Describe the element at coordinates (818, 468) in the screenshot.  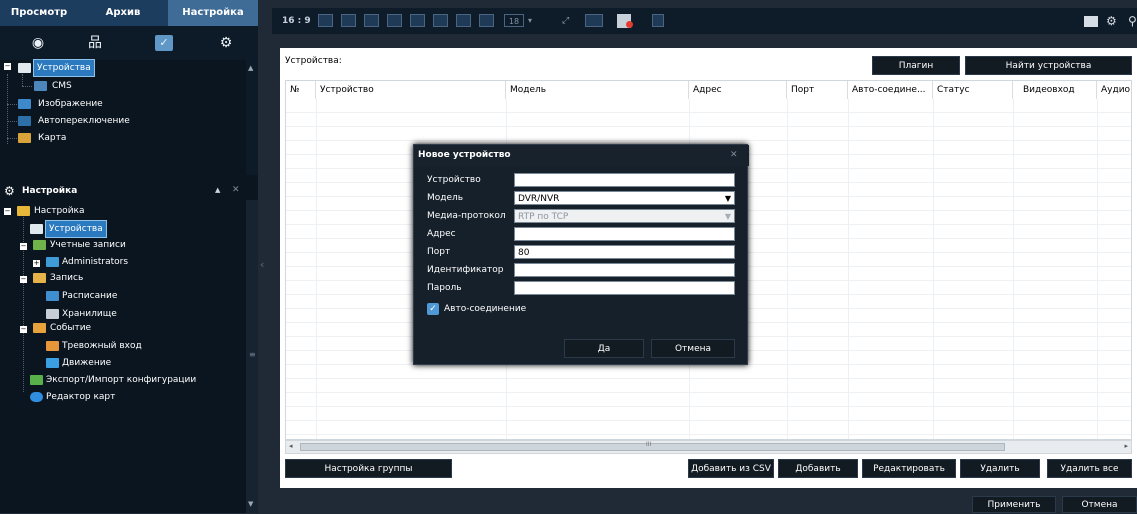
I see `add-button: Добавить` at that location.